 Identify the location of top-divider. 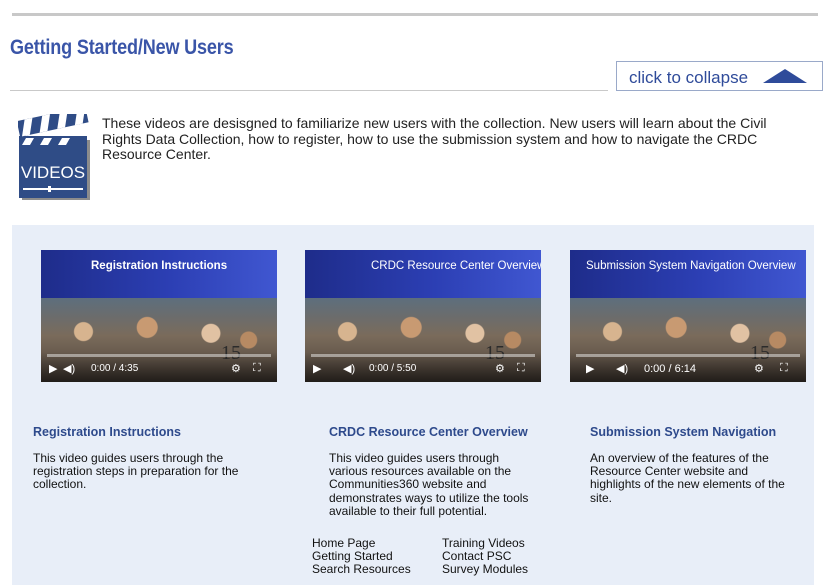
(415, 14).